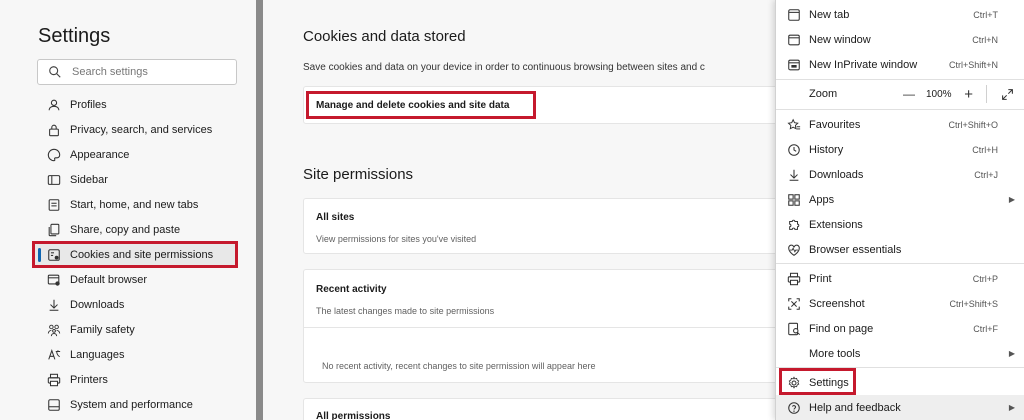  What do you see at coordinates (128, 104) in the screenshot?
I see `nav-item-profiles: Profiles` at bounding box center [128, 104].